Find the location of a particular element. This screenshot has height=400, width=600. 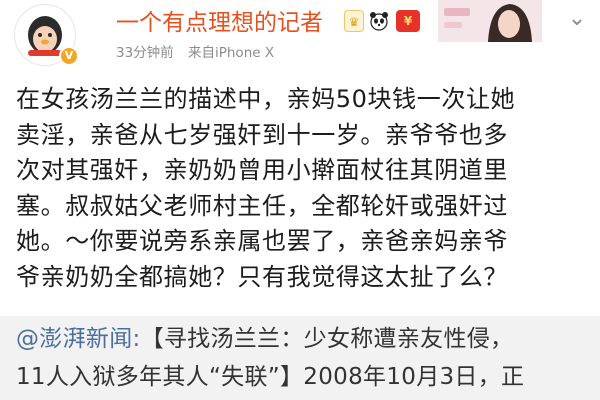

author-name: 一个有点理想的记者 is located at coordinates (219, 23).